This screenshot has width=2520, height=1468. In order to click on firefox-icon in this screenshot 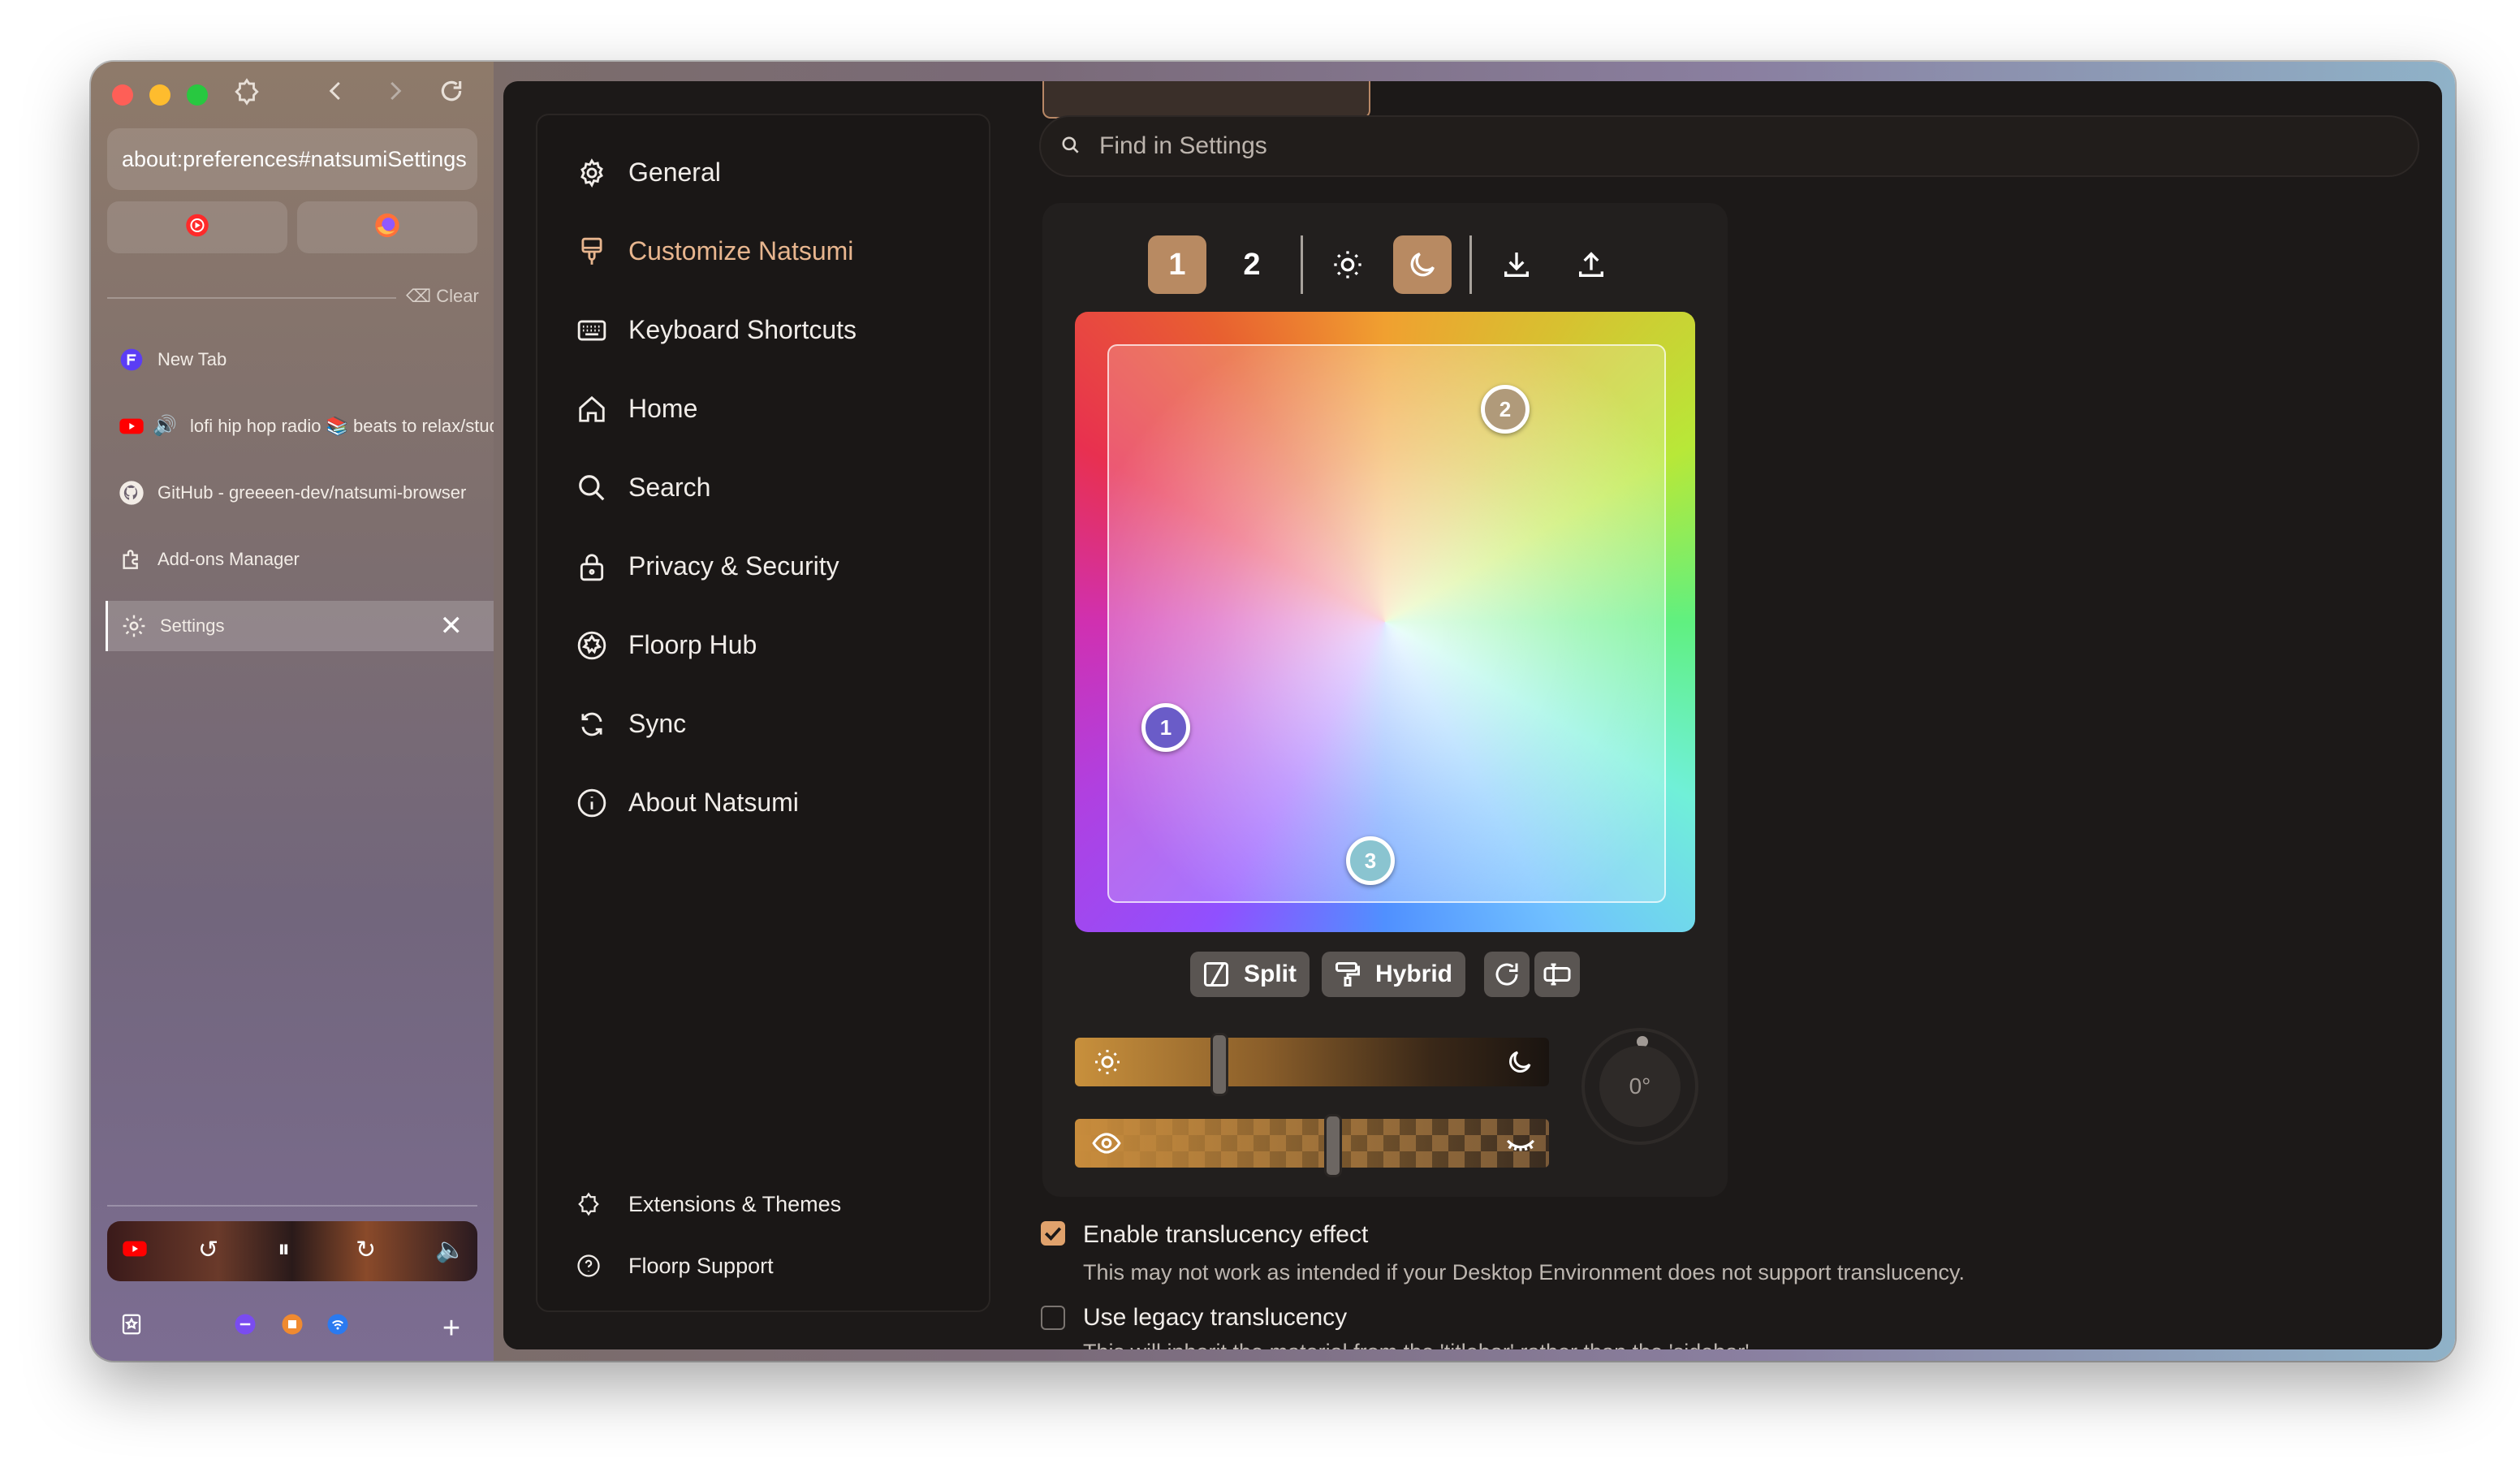, I will do `click(387, 228)`.